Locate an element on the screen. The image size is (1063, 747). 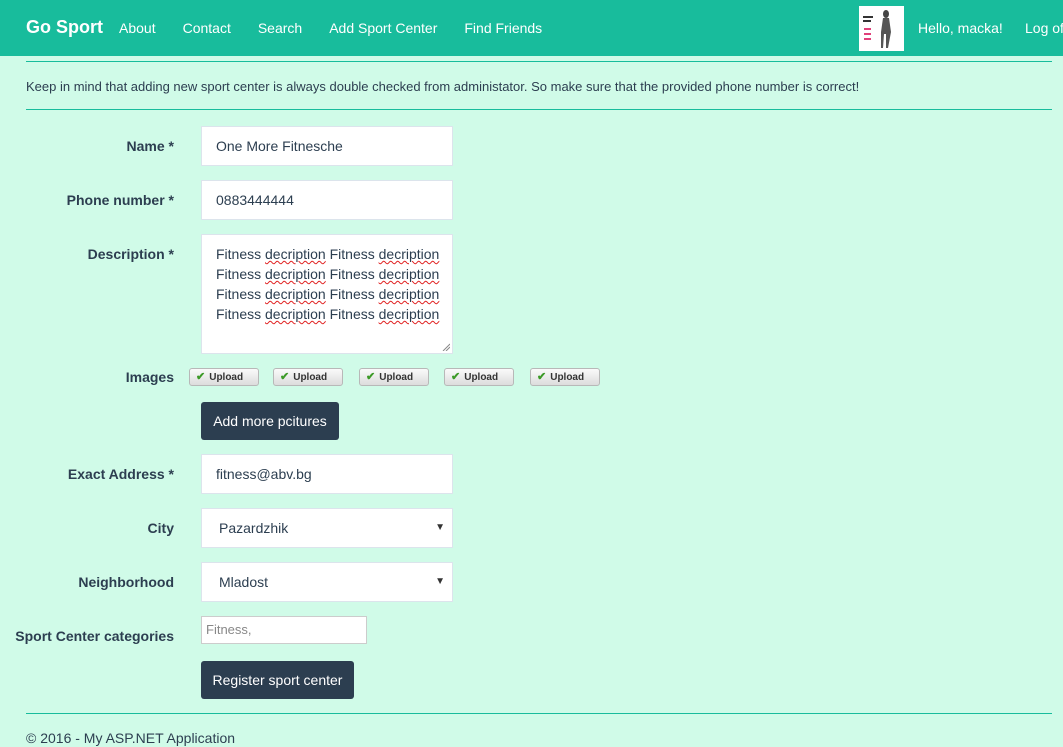
resize-handle-icon is located at coordinates (446, 347).